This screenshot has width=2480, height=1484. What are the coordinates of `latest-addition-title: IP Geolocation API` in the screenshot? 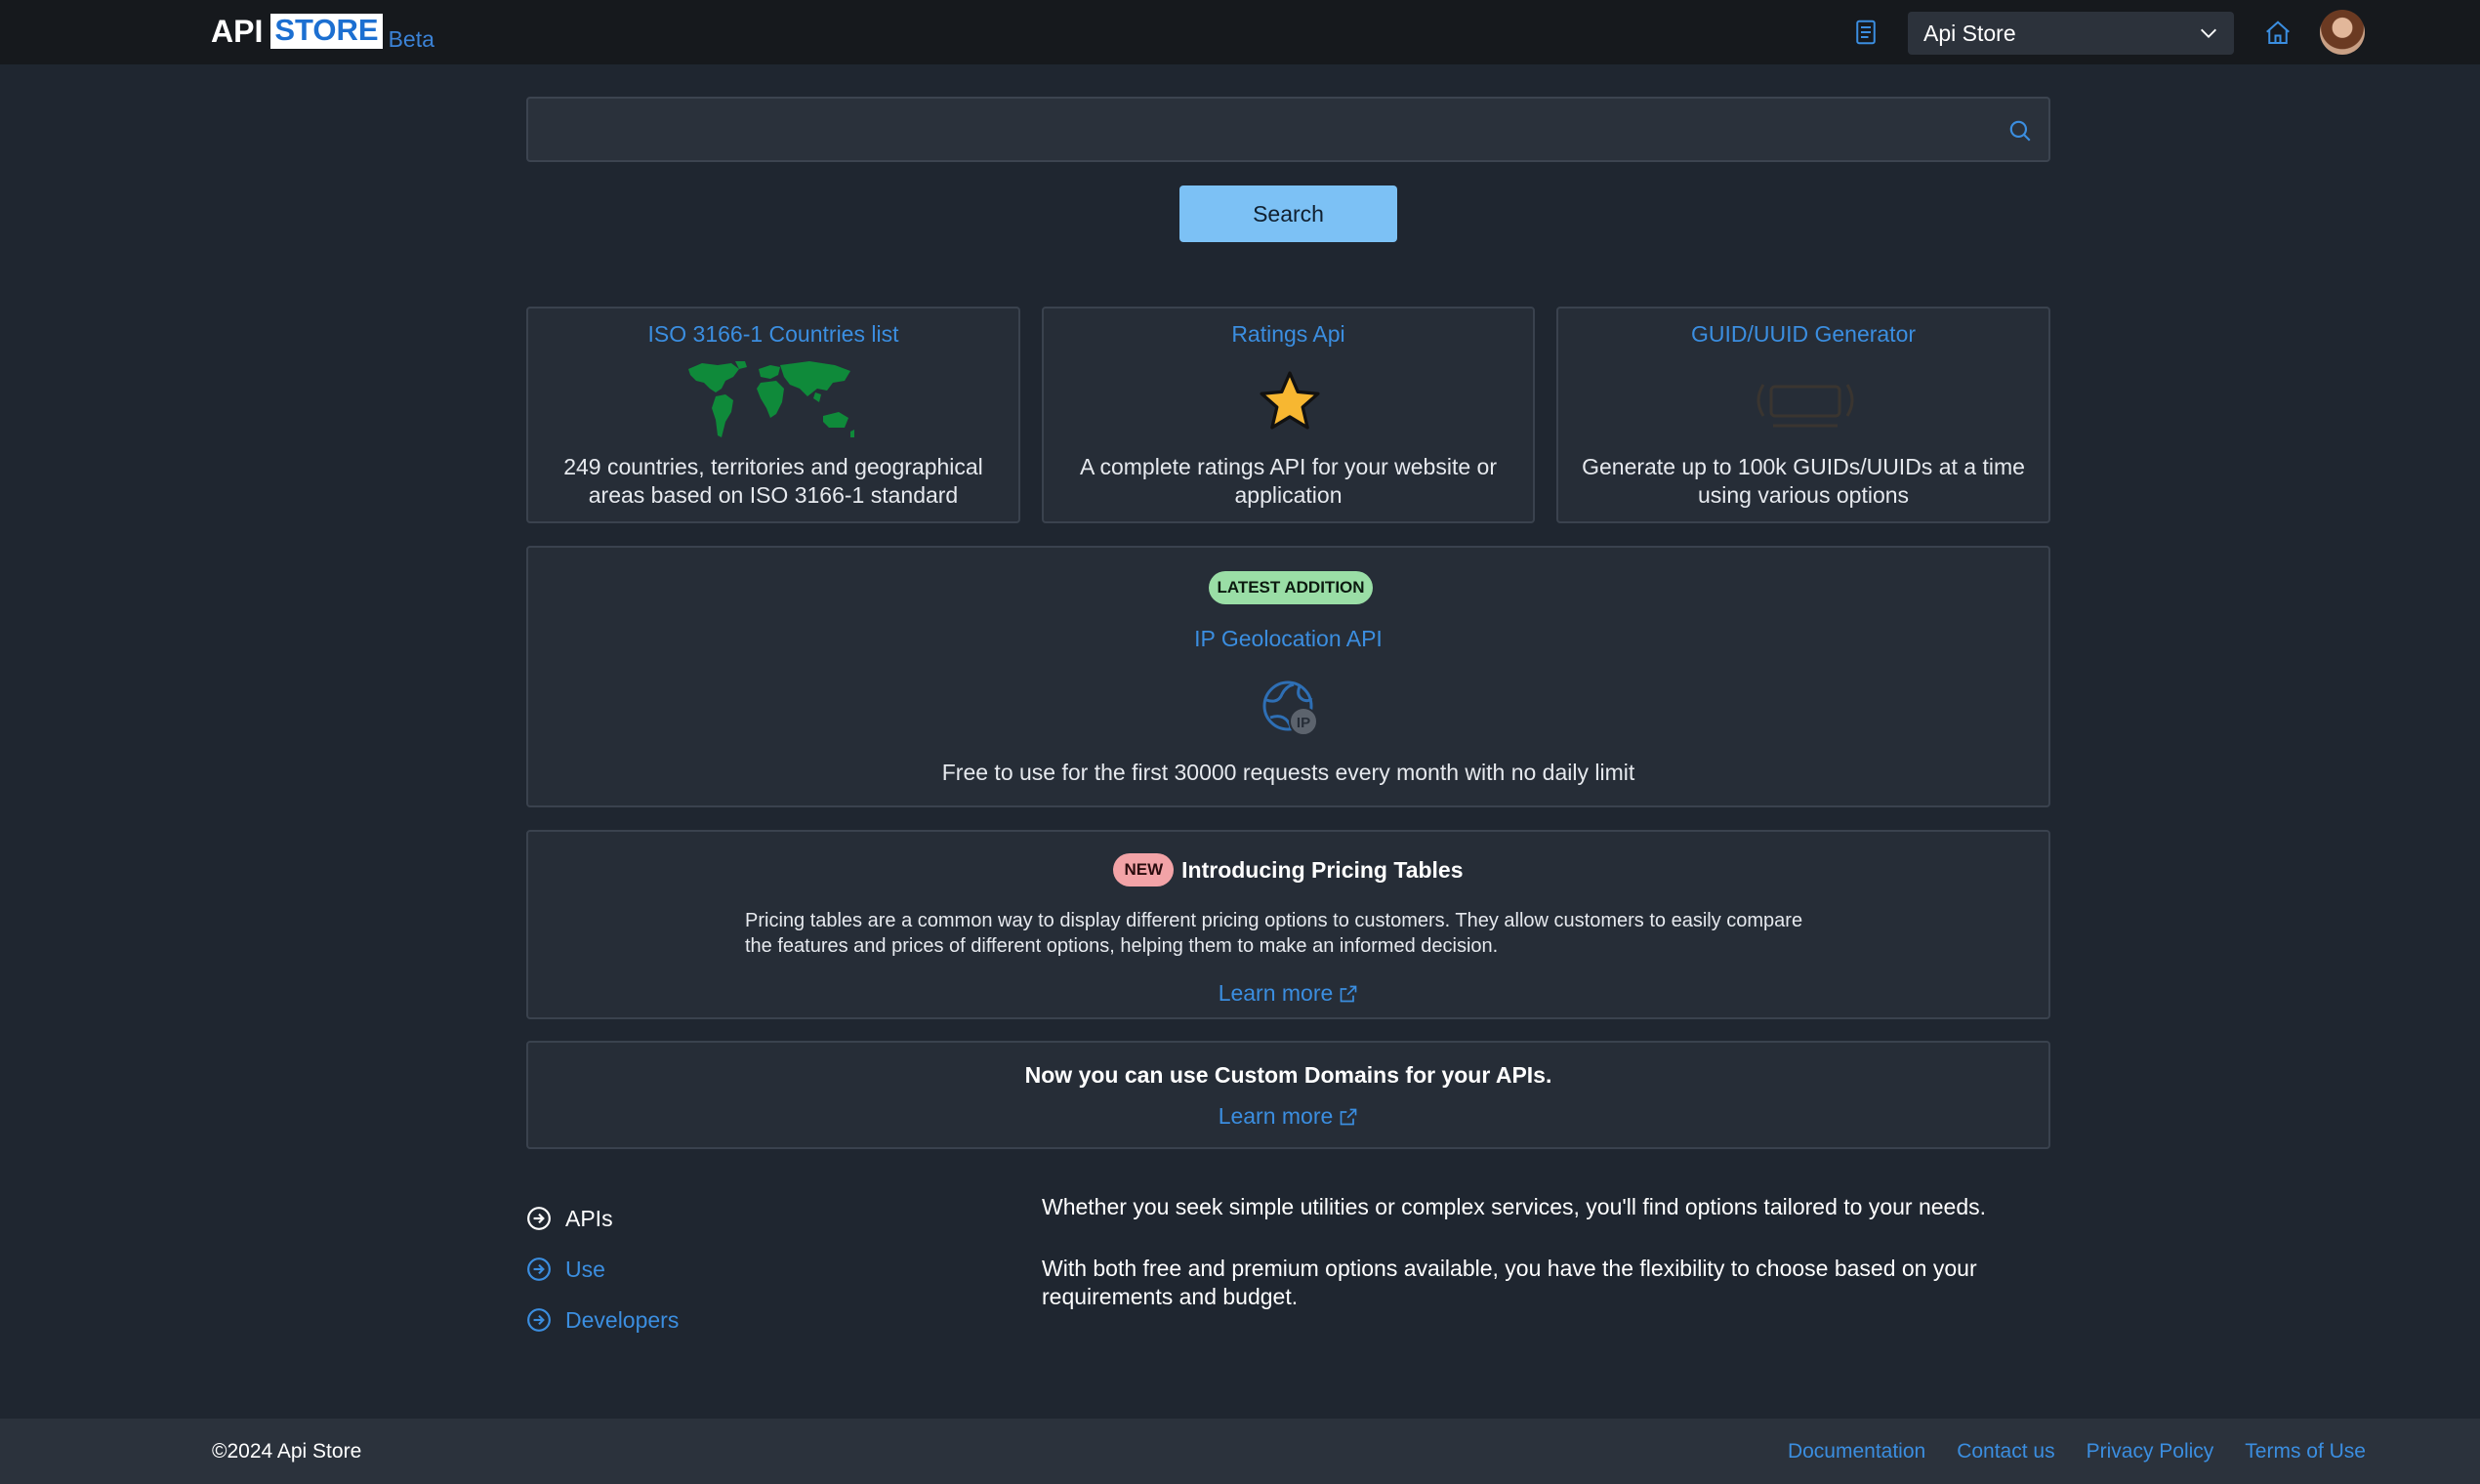 It's located at (1288, 639).